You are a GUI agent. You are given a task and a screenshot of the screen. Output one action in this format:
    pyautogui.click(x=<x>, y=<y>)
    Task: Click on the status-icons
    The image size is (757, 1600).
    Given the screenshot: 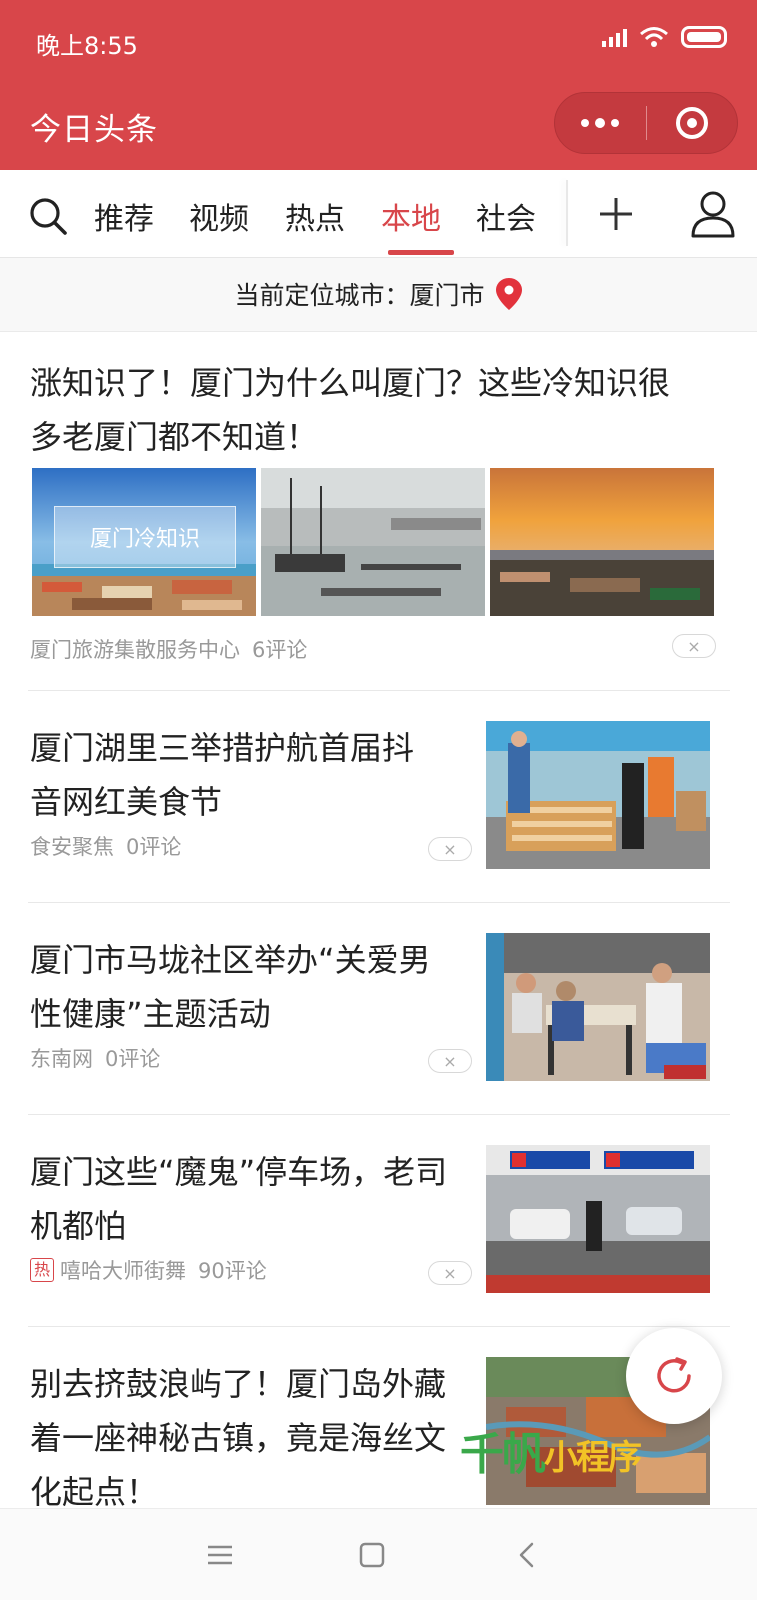 What is the action you would take?
    pyautogui.click(x=664, y=37)
    